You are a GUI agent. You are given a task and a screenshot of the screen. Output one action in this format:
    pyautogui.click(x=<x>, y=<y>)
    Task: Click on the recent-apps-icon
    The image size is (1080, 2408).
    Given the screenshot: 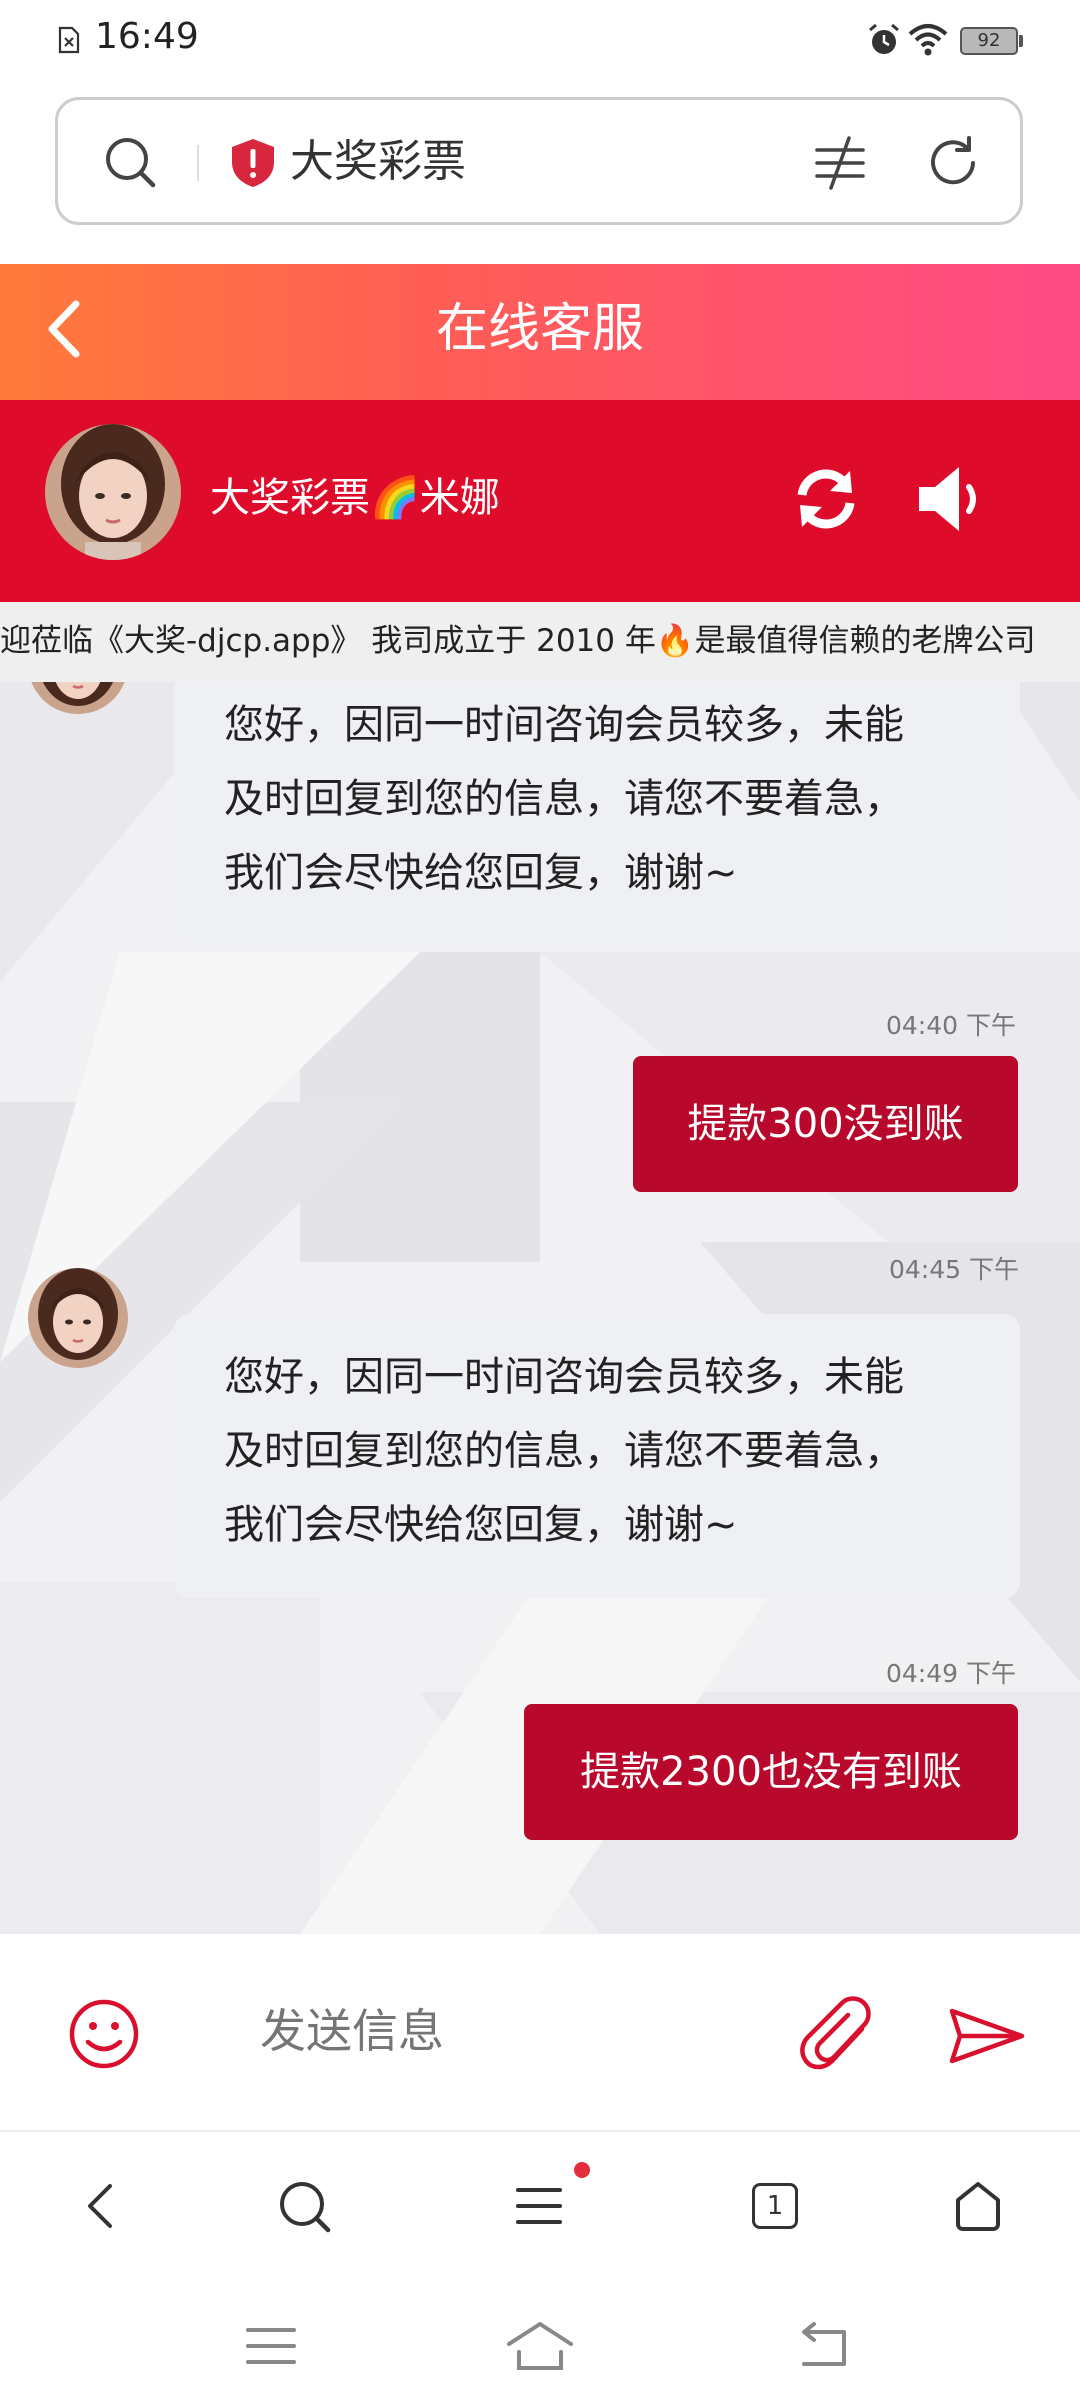 What is the action you would take?
    pyautogui.click(x=271, y=2346)
    